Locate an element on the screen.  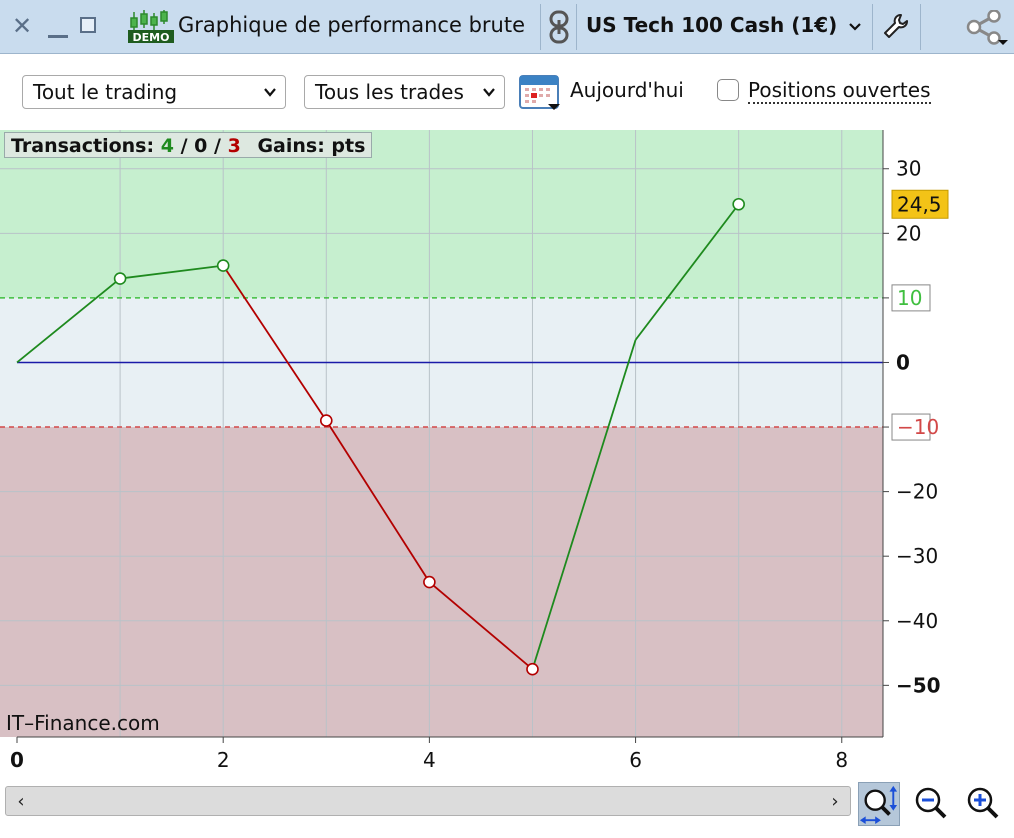
calendar-icon is located at coordinates (540, 92).